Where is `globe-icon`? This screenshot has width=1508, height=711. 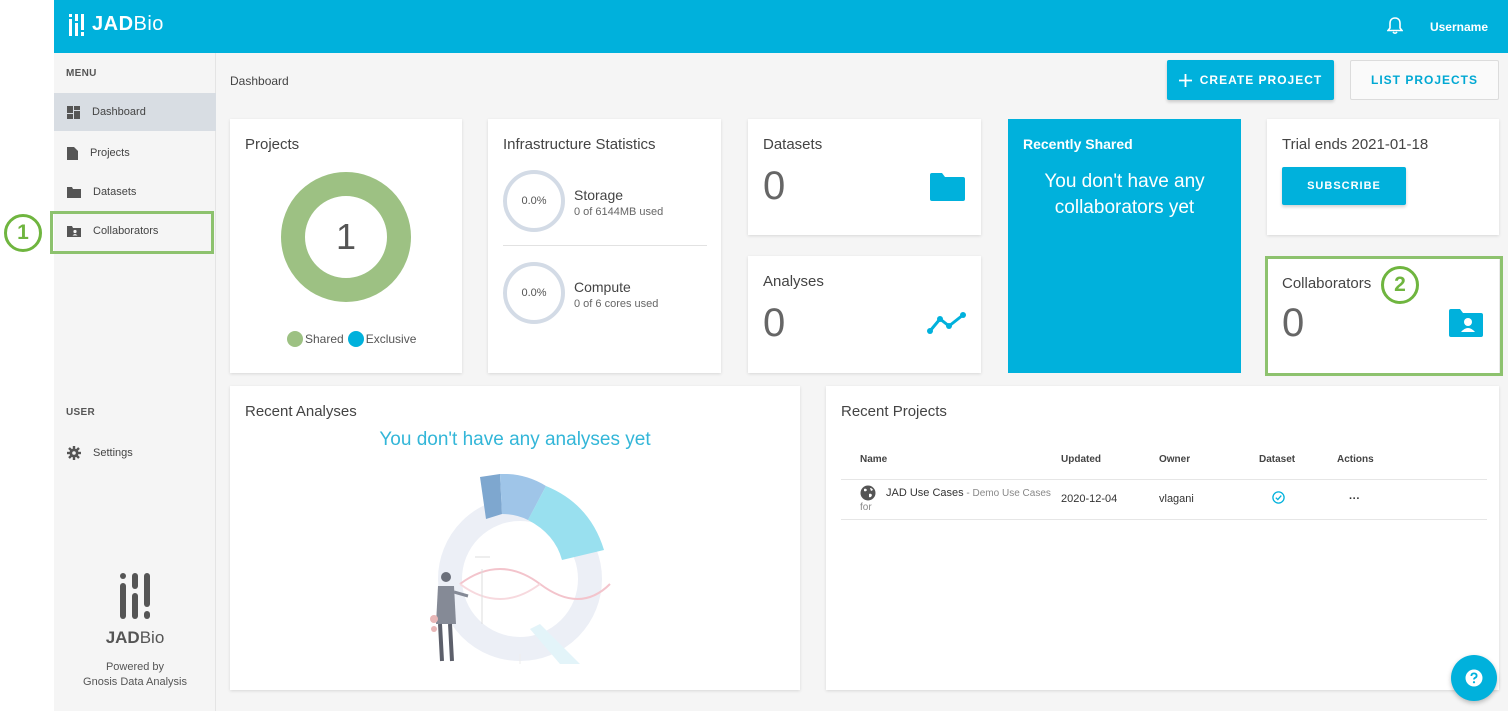 globe-icon is located at coordinates (868, 493).